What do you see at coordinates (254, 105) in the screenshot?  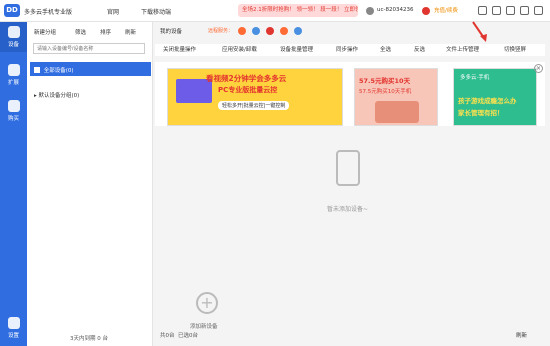 I see `banner-tagline: 轻松多开|批量云控|一键控制` at bounding box center [254, 105].